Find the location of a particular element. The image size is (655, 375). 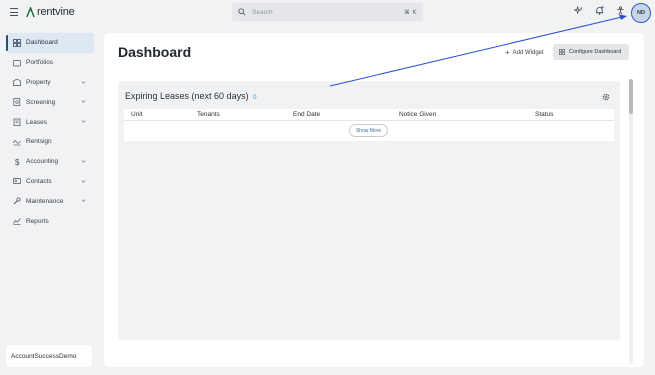

widget-count: 0 is located at coordinates (255, 98).